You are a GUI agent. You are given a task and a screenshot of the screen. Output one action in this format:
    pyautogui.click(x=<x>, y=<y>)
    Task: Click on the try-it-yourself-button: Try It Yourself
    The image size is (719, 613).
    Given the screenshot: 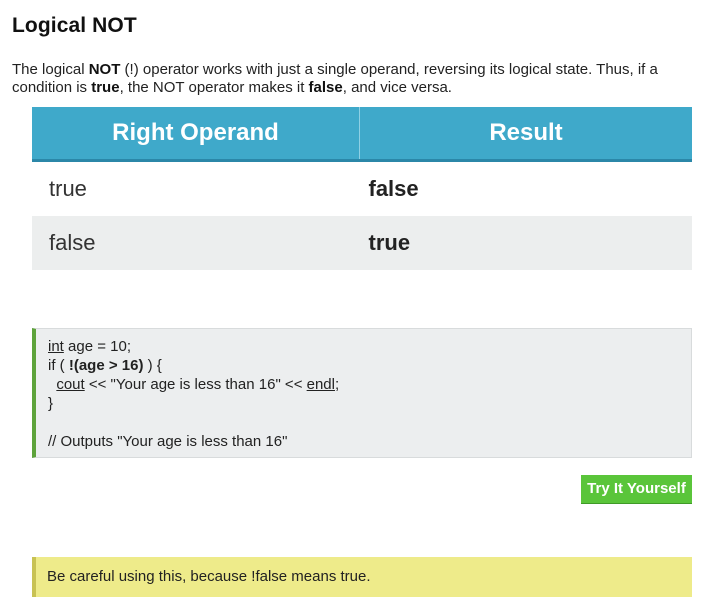 What is the action you would take?
    pyautogui.click(x=636, y=489)
    